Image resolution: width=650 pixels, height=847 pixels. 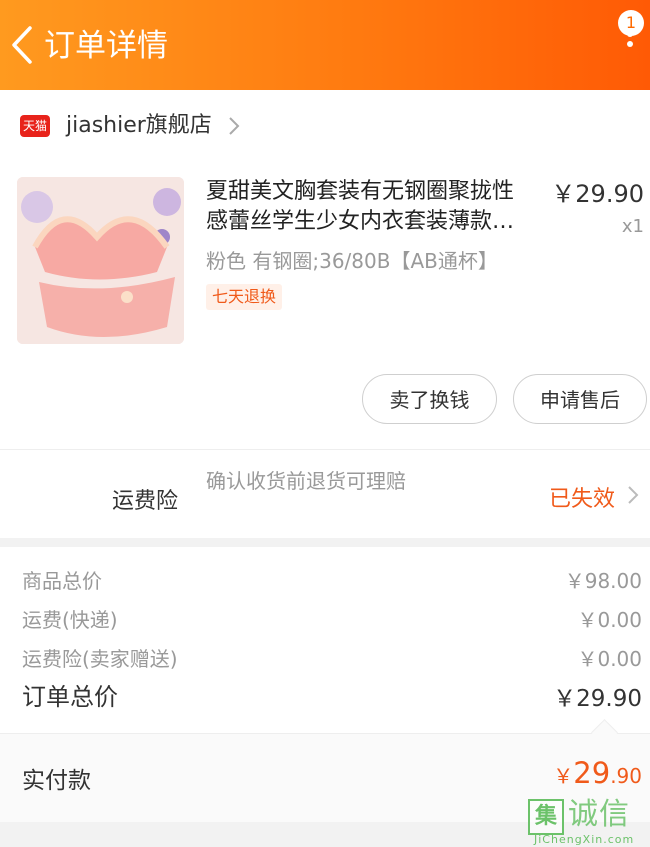 I want to click on watermark-logo: 集 诚信 JiChengXin.com, so click(x=587, y=822).